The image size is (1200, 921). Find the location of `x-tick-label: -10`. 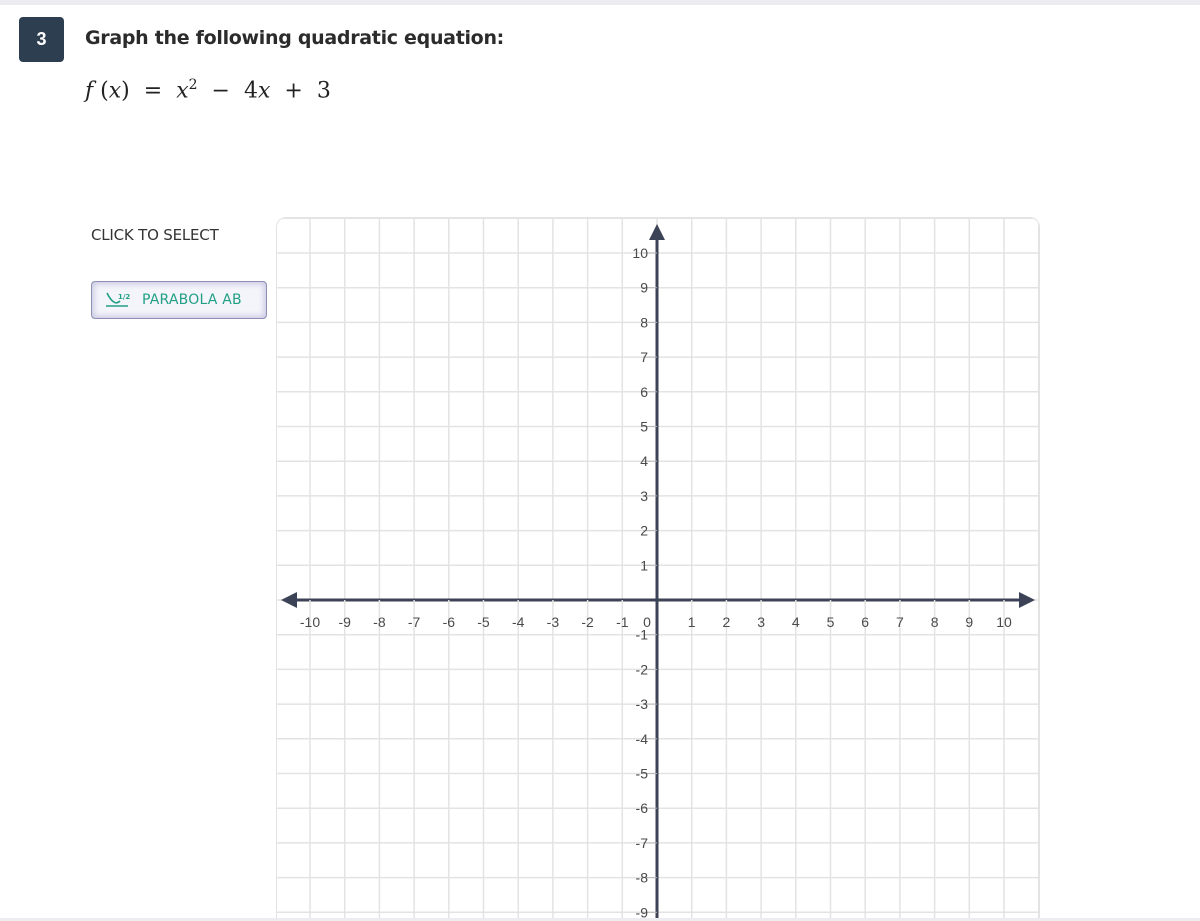

x-tick-label: -10 is located at coordinates (310, 622).